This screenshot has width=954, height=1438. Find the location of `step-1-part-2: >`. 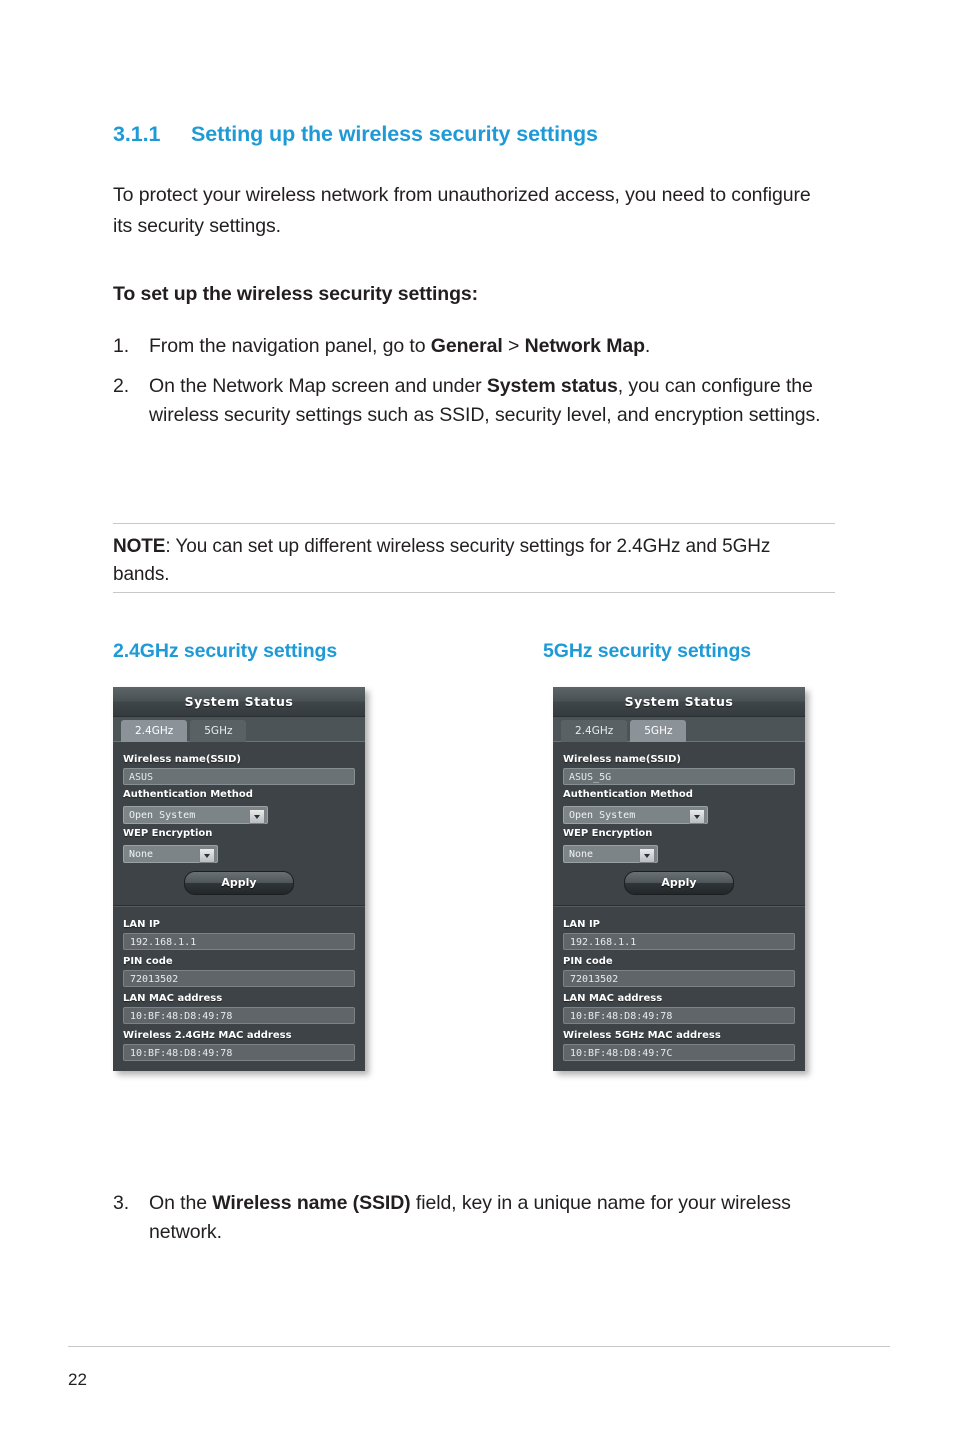

step-1-part-2: > is located at coordinates (513, 346).